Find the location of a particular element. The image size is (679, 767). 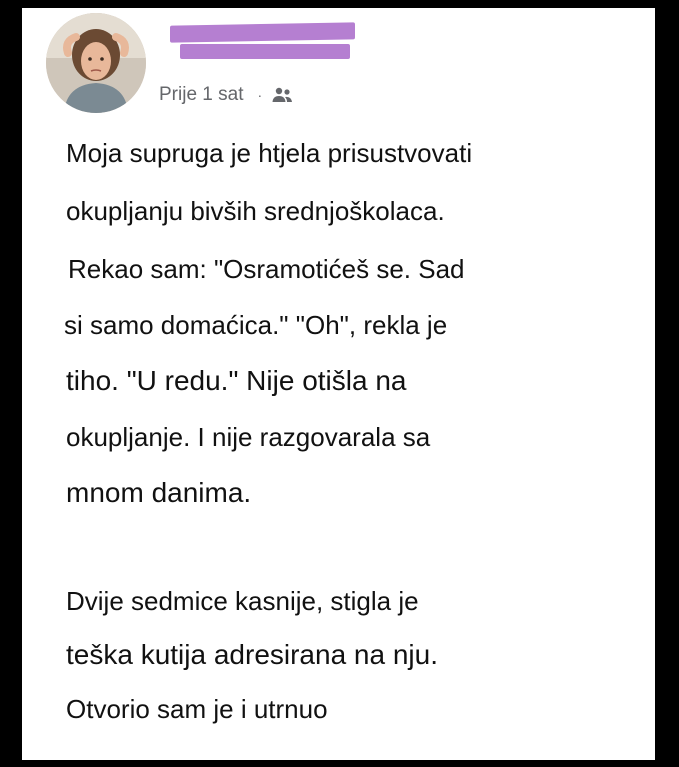

post-text-line: okupljanju bivših srednjoškolaca. is located at coordinates (255, 211).